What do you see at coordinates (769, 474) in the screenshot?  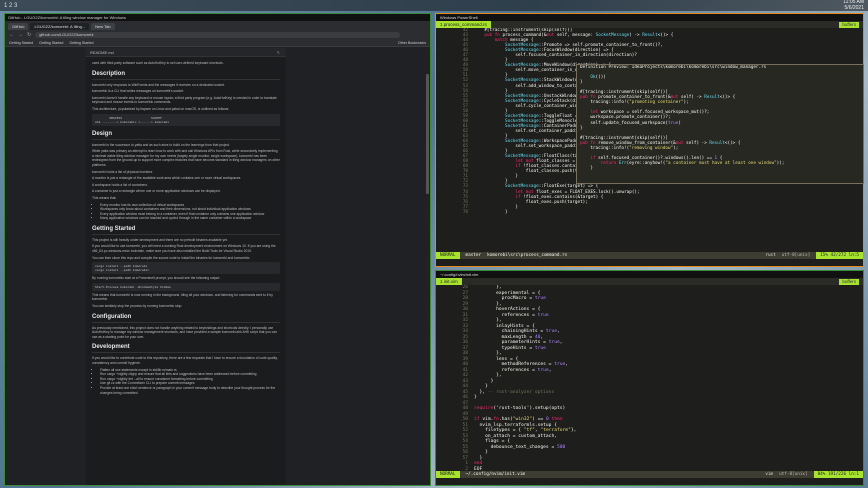 I see `filetype: vim` at bounding box center [769, 474].